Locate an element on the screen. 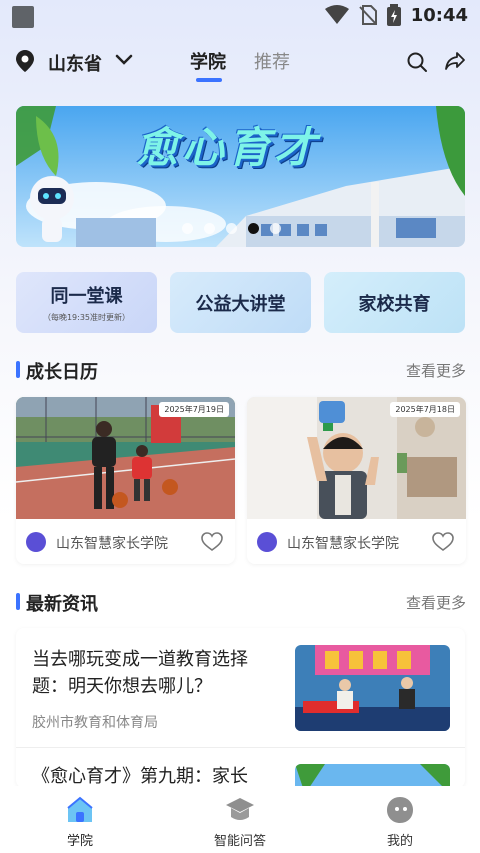 The image size is (480, 853). location-pin-icon is located at coordinates (25, 61).